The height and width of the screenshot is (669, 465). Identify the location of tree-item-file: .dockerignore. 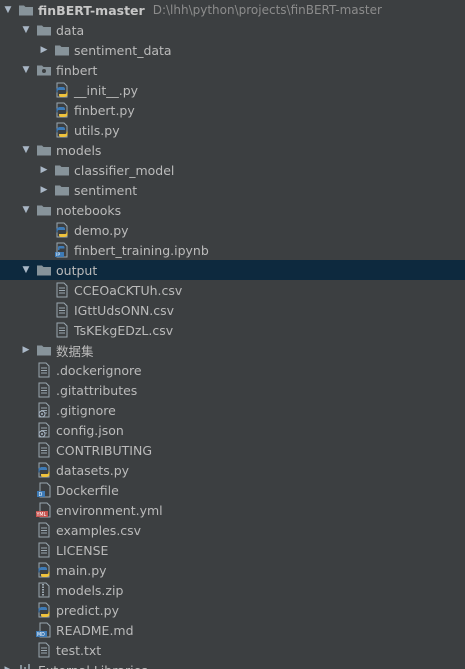
(232, 370).